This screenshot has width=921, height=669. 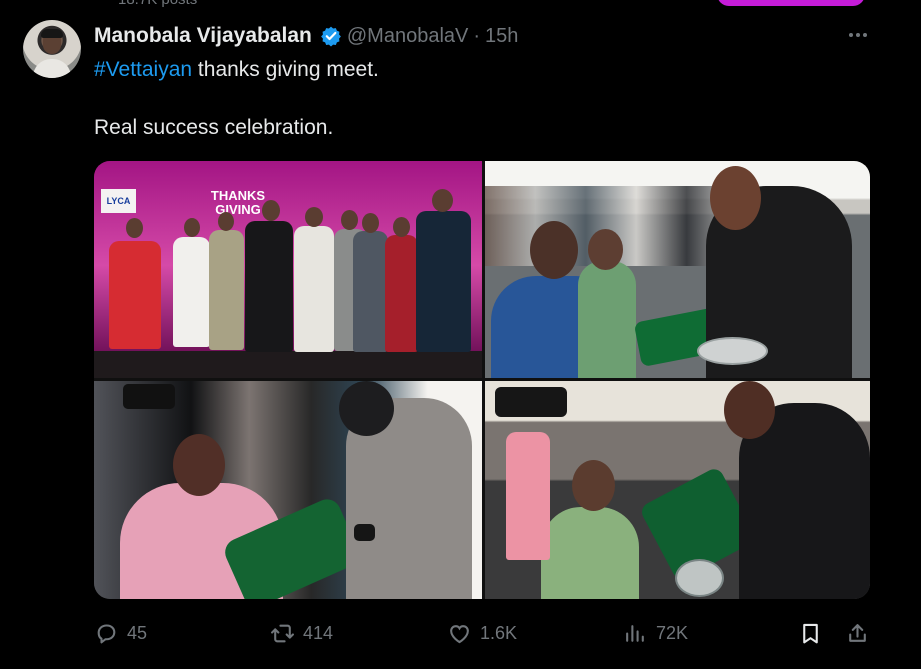 What do you see at coordinates (677, 269) in the screenshot?
I see `photo-serving-food` at bounding box center [677, 269].